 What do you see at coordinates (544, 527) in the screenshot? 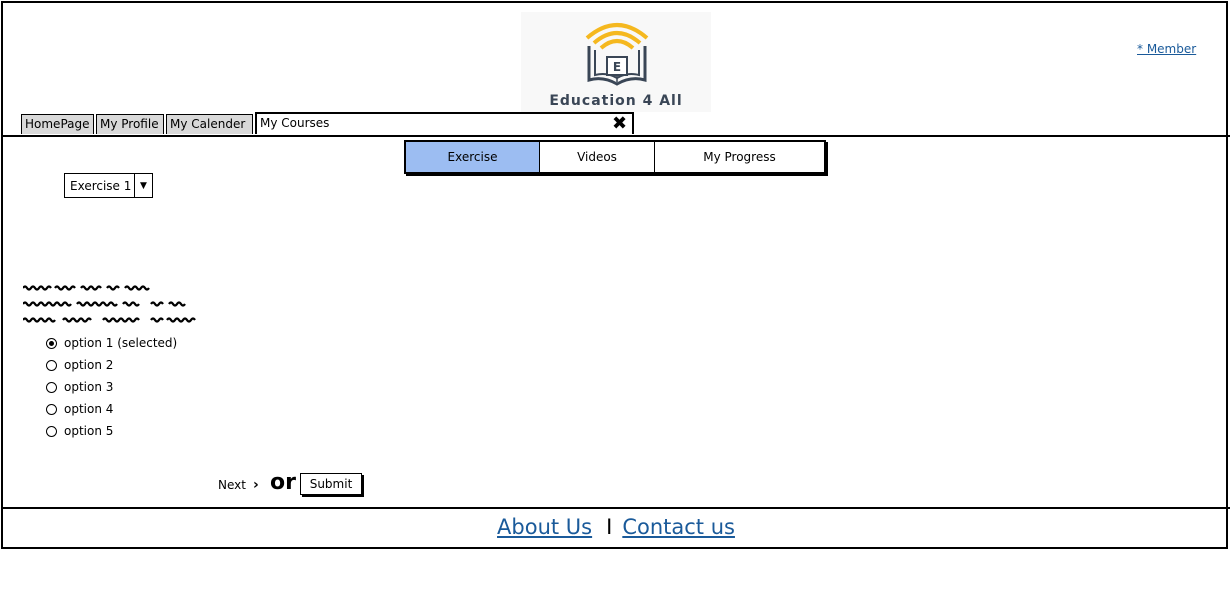
I see `about-us-link: About Us` at bounding box center [544, 527].